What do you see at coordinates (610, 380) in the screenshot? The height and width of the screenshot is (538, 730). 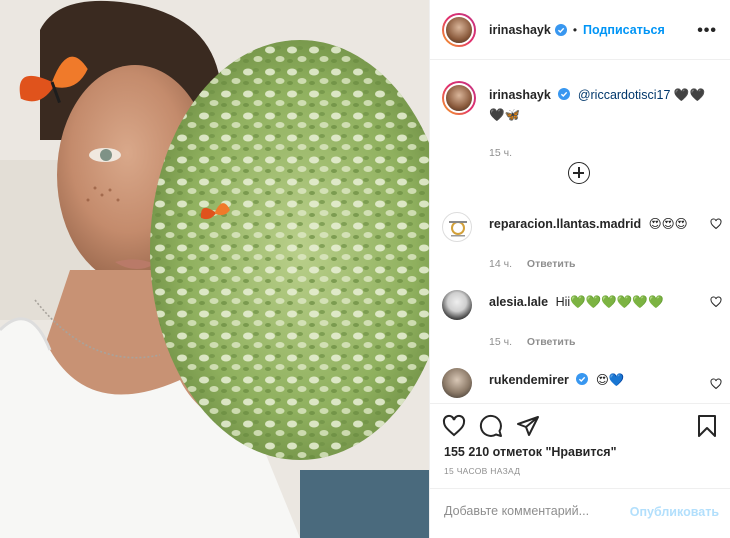 I see `comment-body: 😍💙` at bounding box center [610, 380].